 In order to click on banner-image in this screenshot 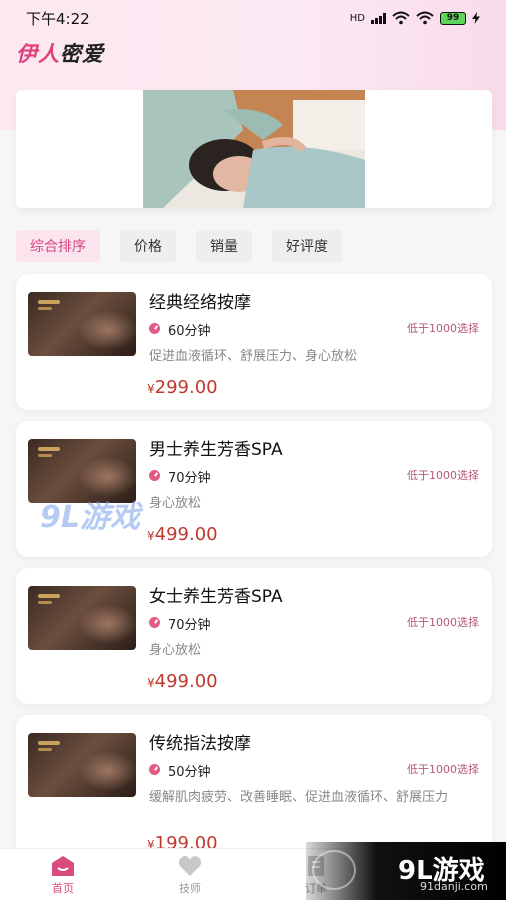, I will do `click(254, 149)`.